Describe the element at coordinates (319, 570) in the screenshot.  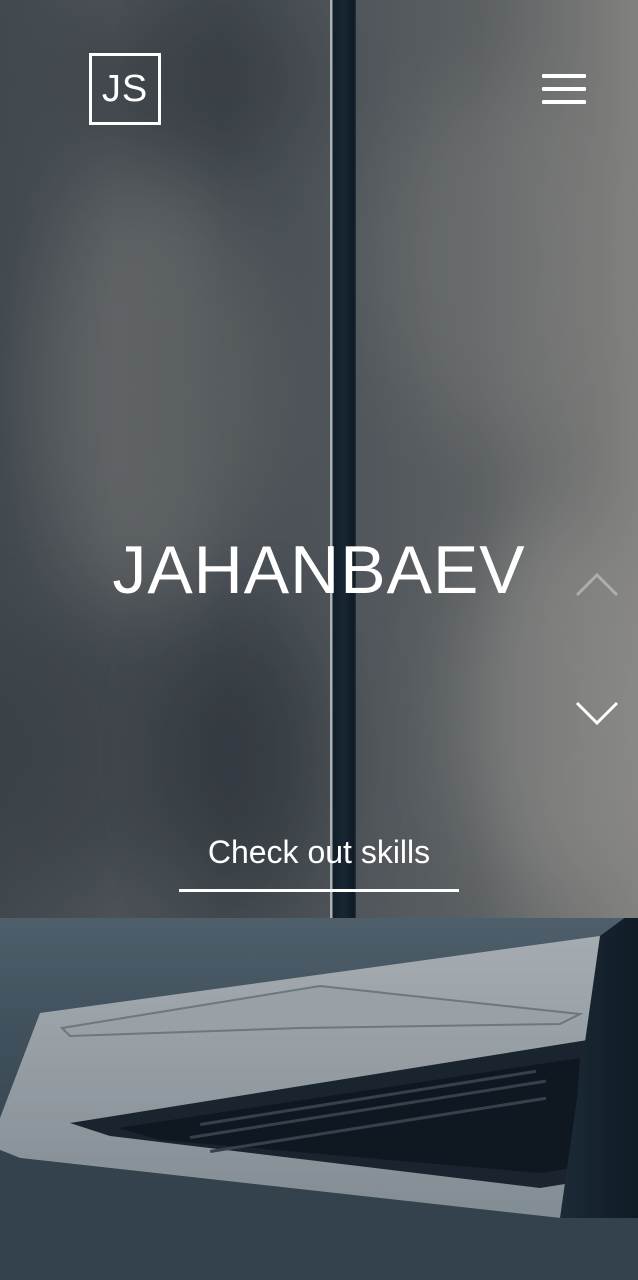
I see `hero-title: JAHANBAEV` at that location.